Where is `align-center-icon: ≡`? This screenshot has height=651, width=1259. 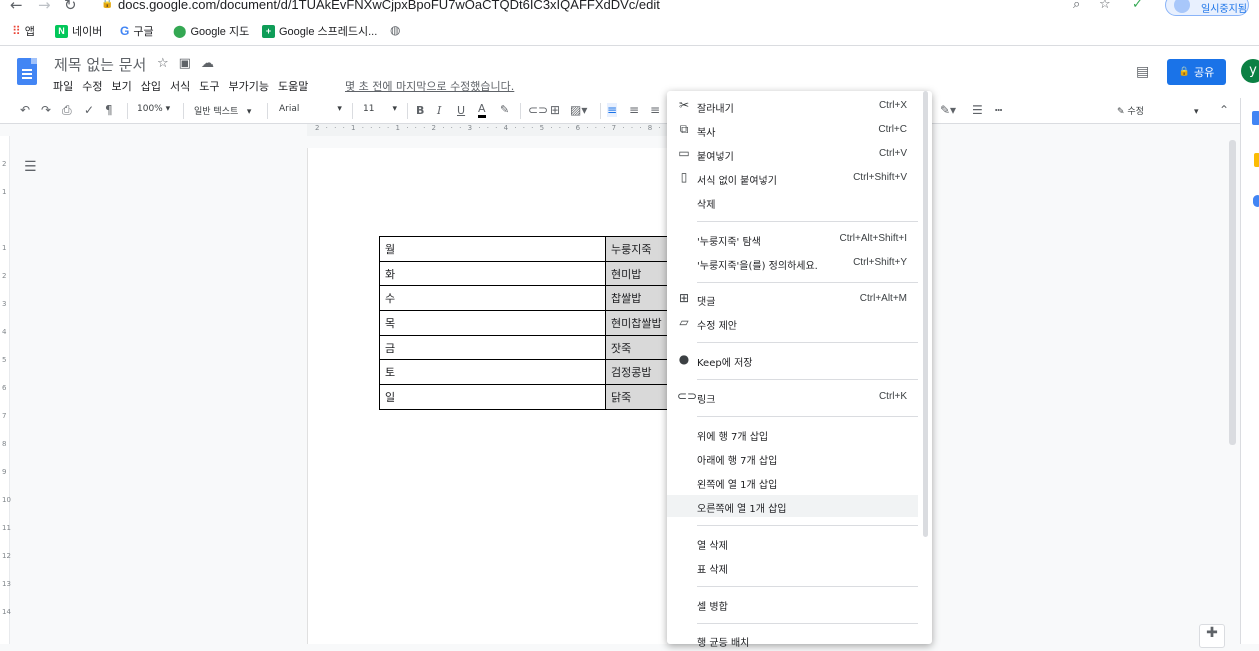 align-center-icon: ≡ is located at coordinates (634, 110).